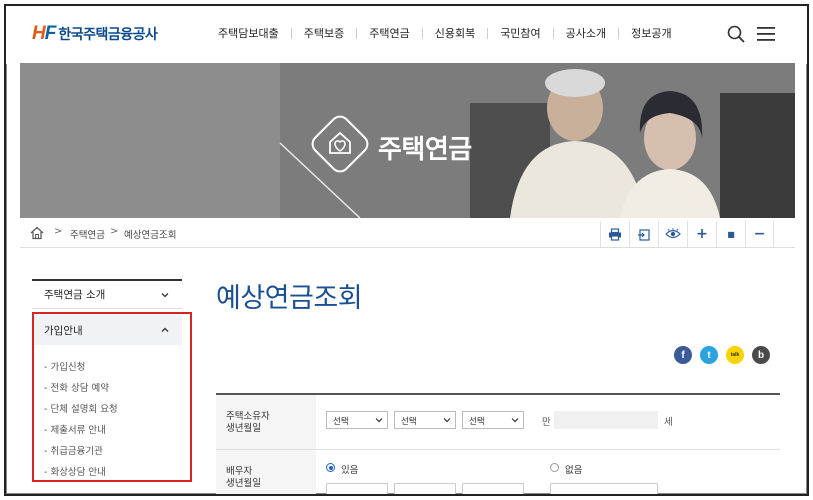  I want to click on eye-icon, so click(673, 233).